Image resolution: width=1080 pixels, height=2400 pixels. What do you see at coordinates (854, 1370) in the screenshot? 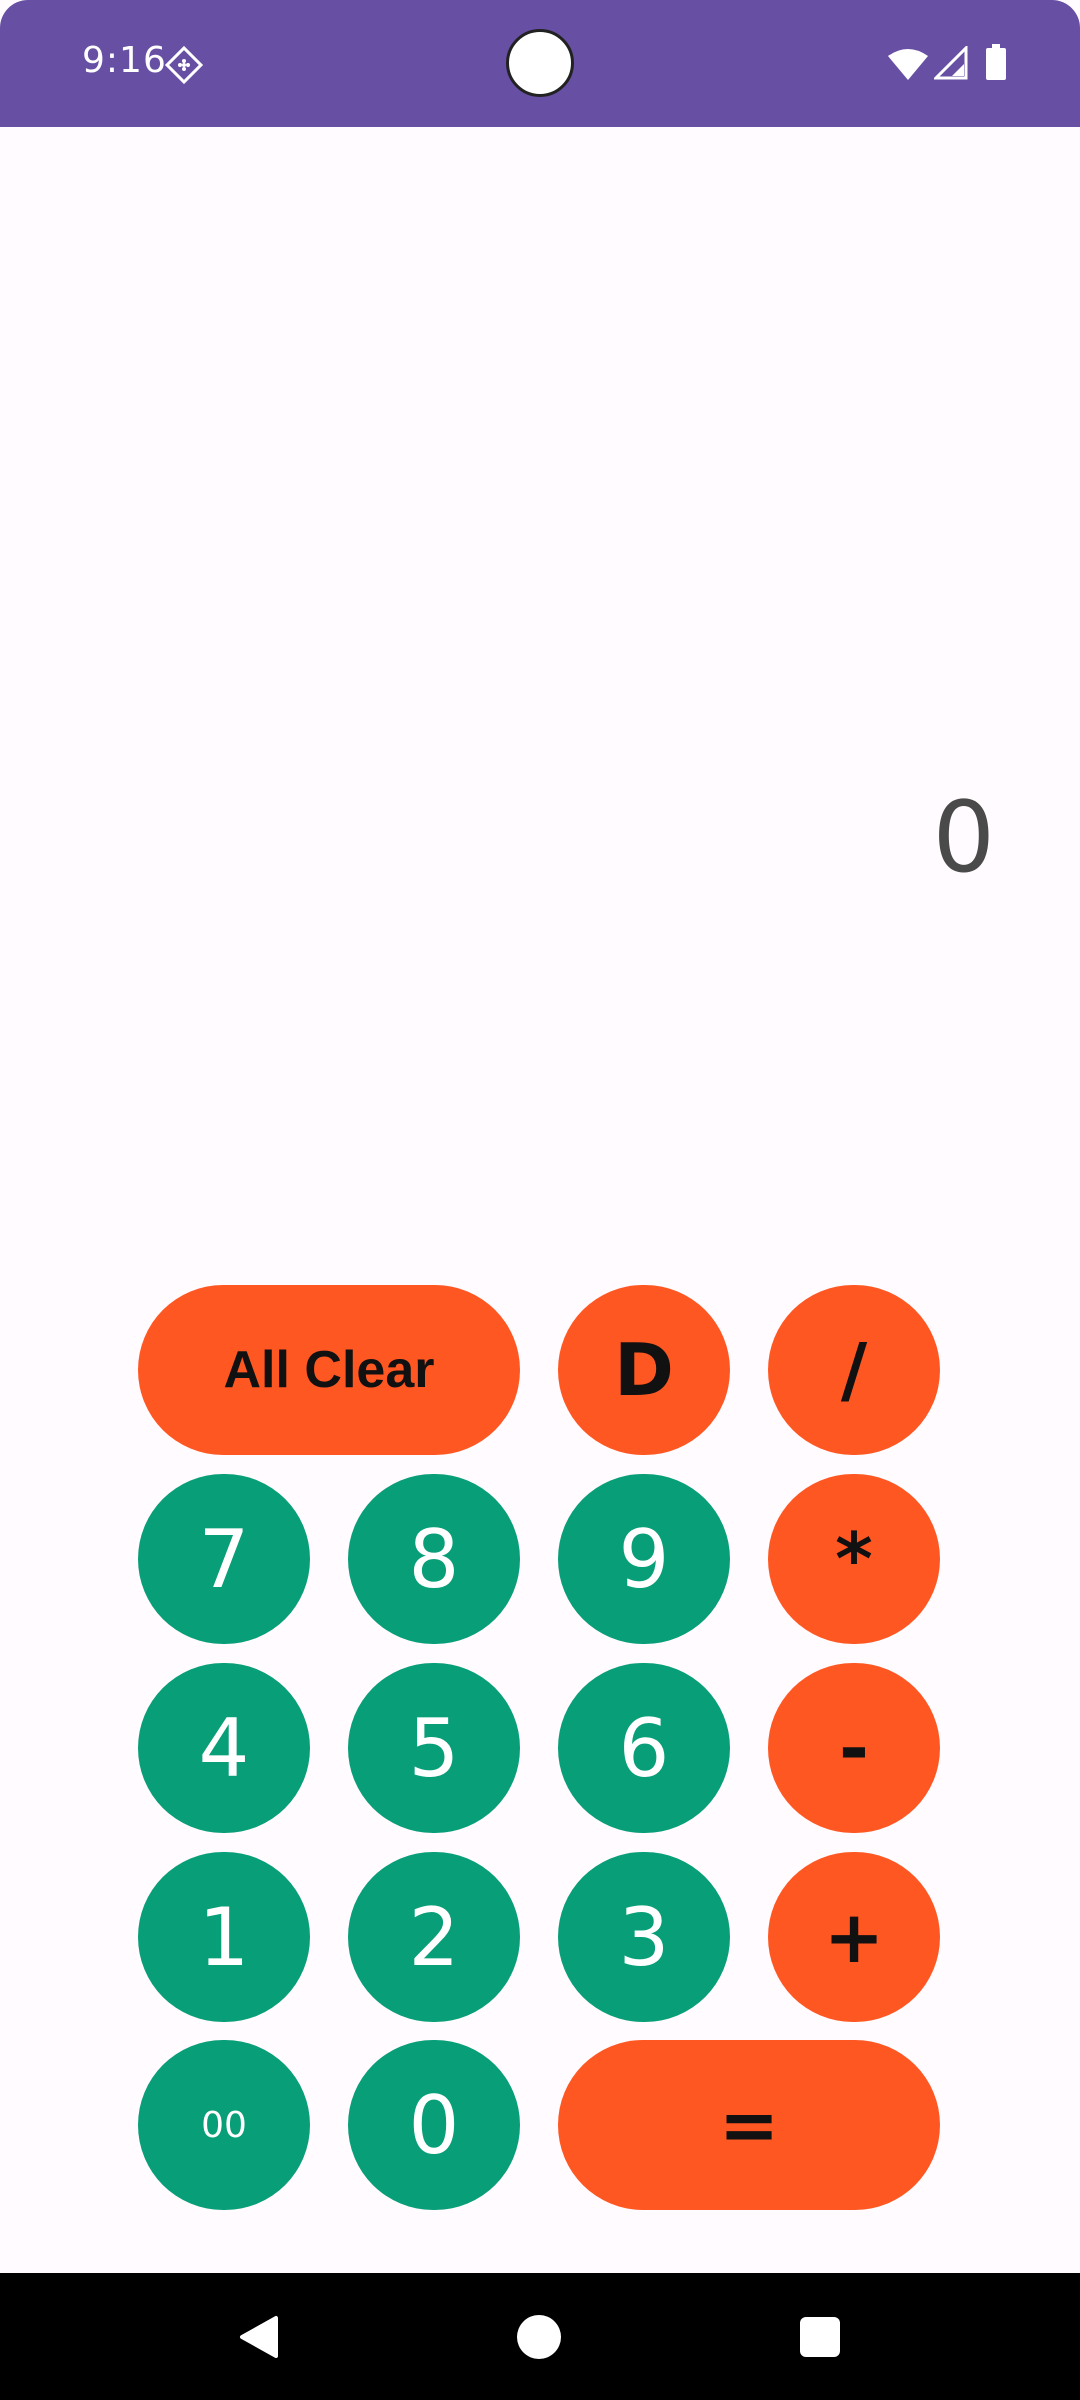
I see `divide-button: /` at bounding box center [854, 1370].